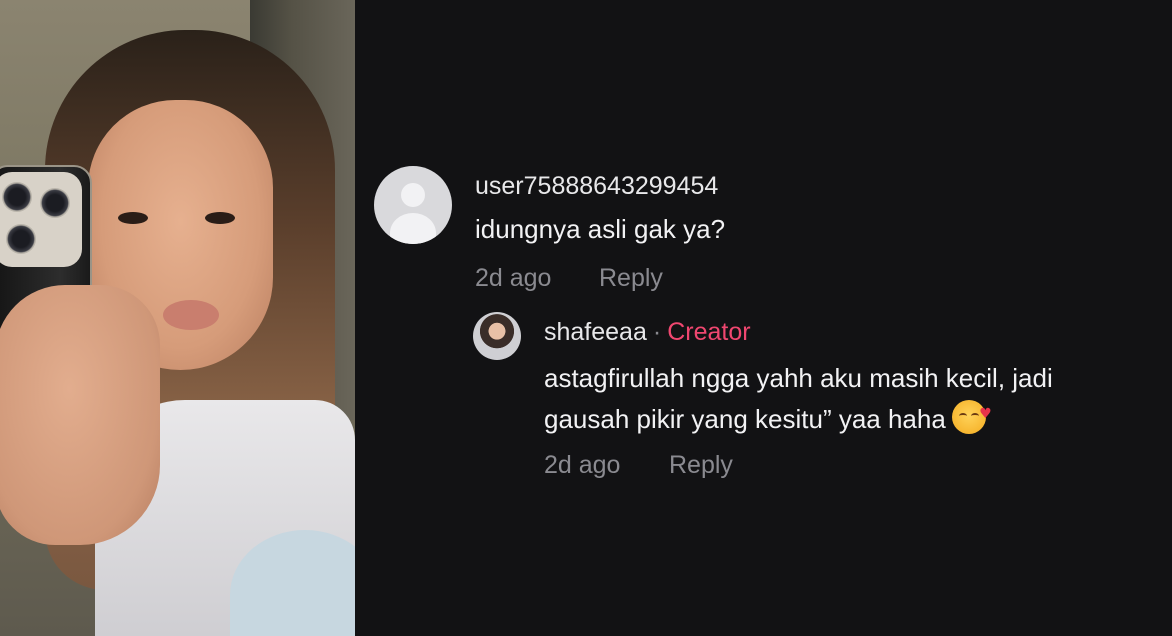 This screenshot has height=636, width=1172. I want to click on reply-text-line-2: gausah pikir yang kesitu” yaa haha ♥, so click(798, 419).